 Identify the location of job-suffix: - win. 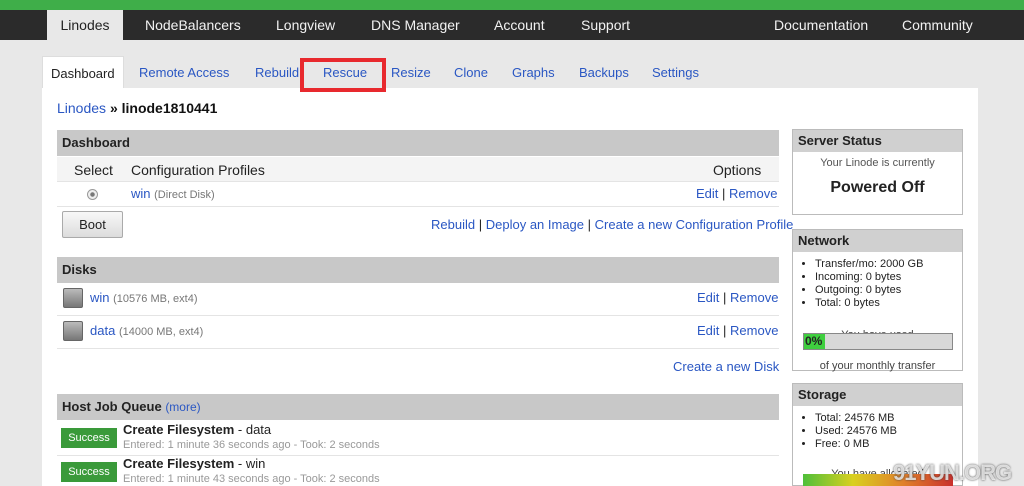
(250, 463).